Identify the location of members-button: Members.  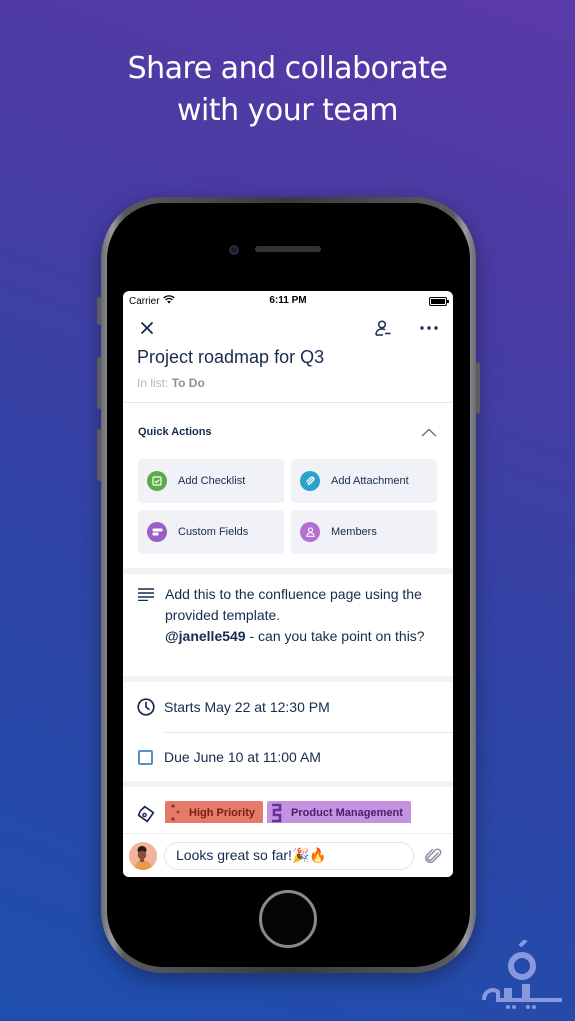
(364, 532).